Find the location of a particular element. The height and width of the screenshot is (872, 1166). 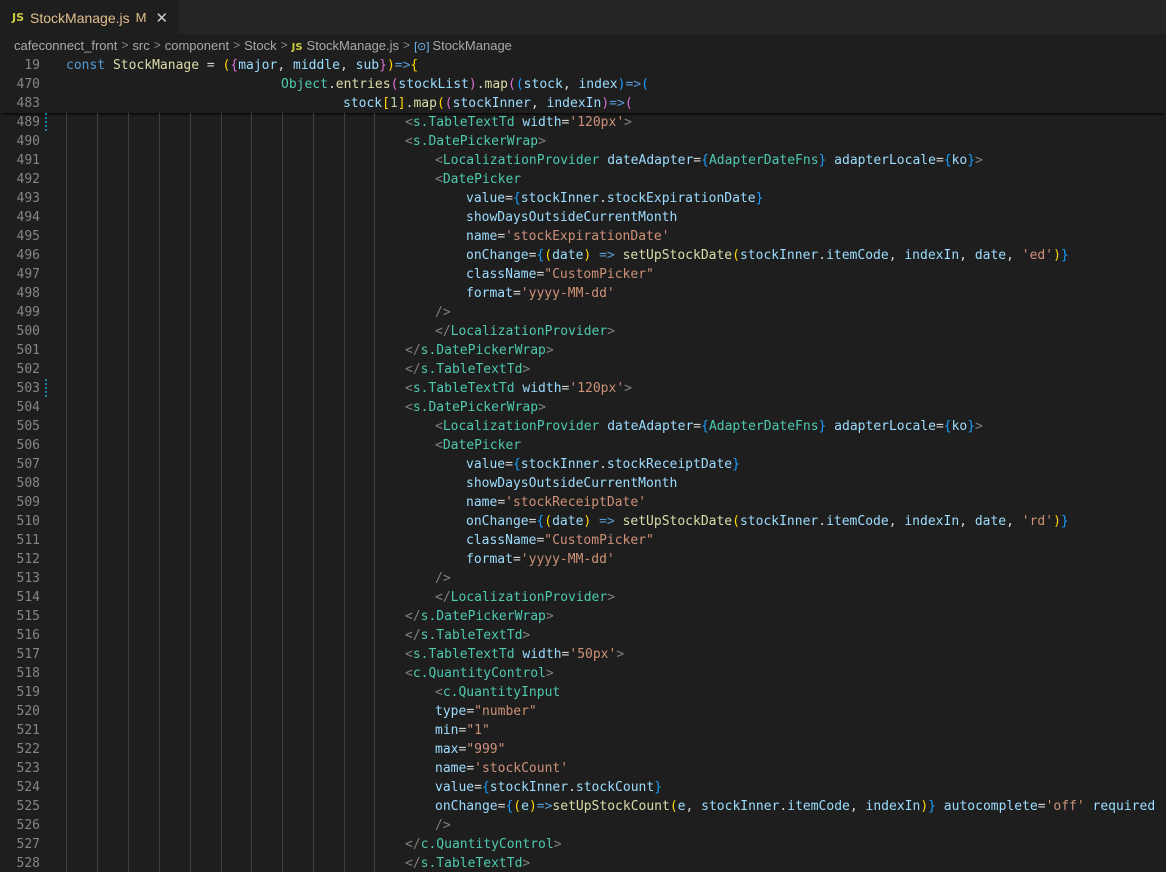

line-number: 509 is located at coordinates (28, 502).